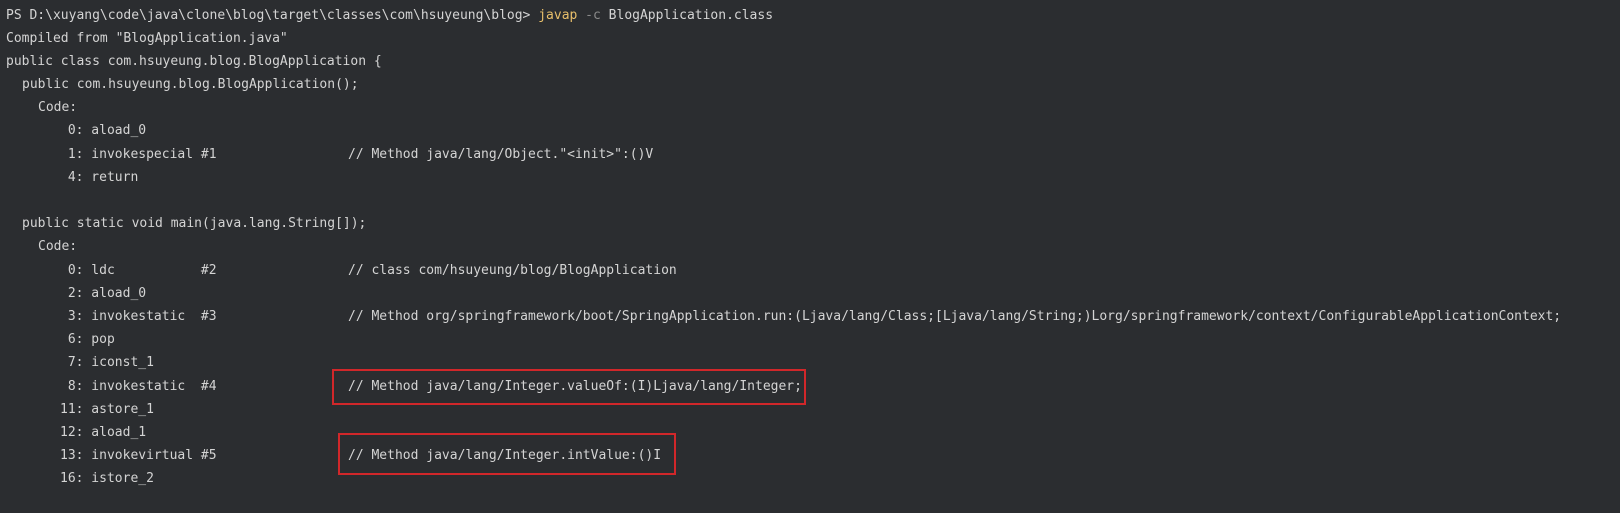 The width and height of the screenshot is (1620, 513). I want to click on highlight-box-valueof, so click(569, 387).